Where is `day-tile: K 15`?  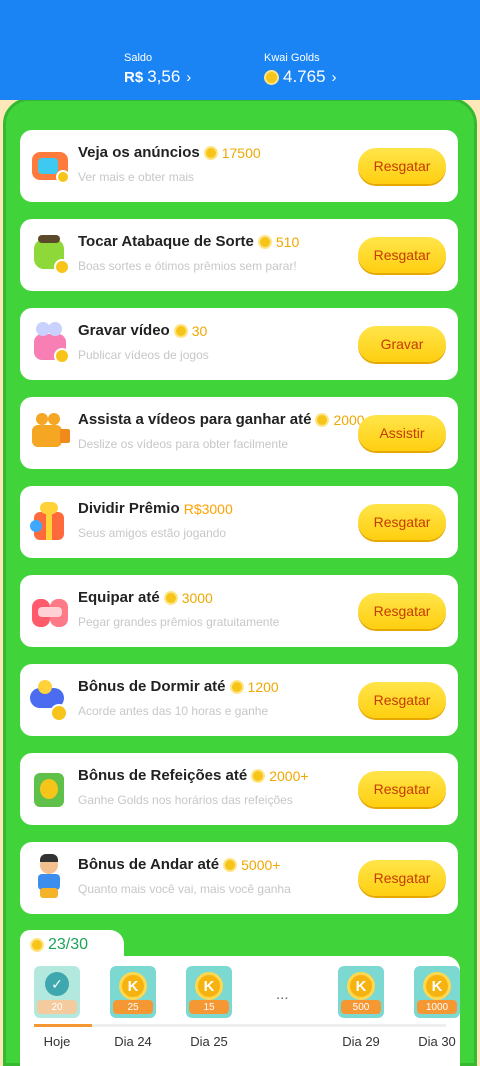
day-tile: K 15 is located at coordinates (209, 992).